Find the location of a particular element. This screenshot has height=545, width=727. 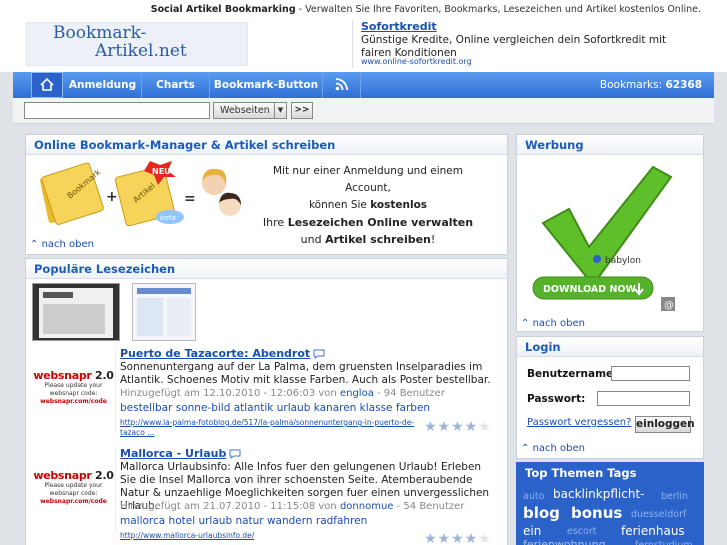

ad-url: www.online-sofortkredit.org is located at coordinates (416, 61).